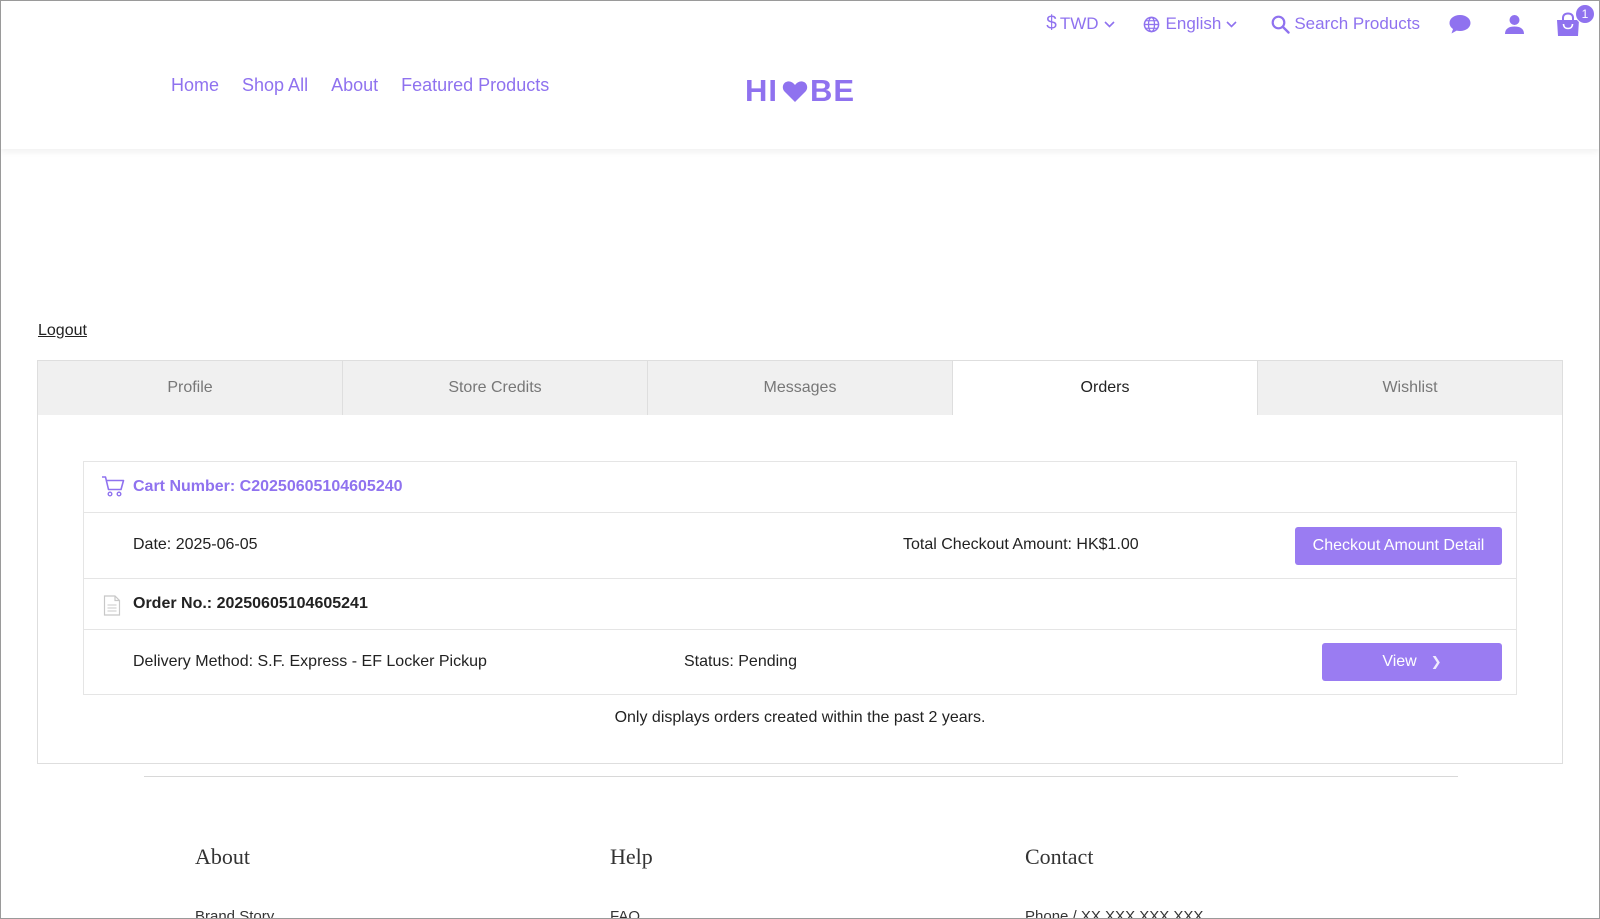 This screenshot has height=919, width=1600. What do you see at coordinates (1059, 856) in the screenshot?
I see `footer-contact-title: Contact` at bounding box center [1059, 856].